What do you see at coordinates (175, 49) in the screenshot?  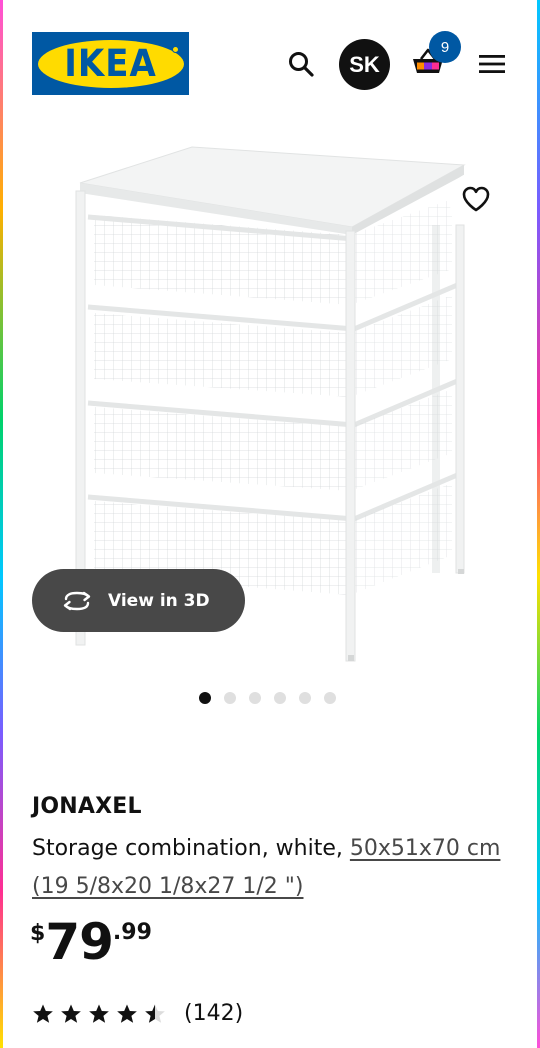 I see `registered-mark` at bounding box center [175, 49].